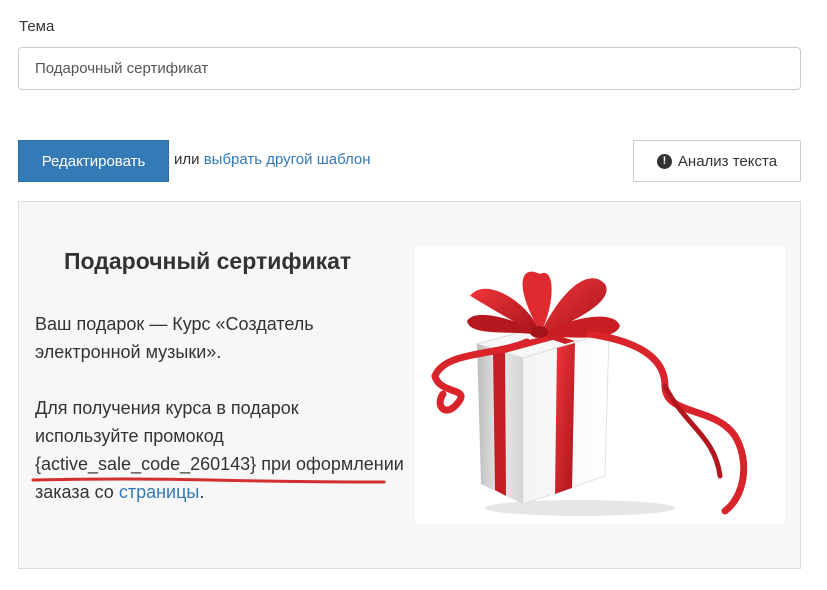 The height and width of the screenshot is (590, 827). I want to click on promo-code-text: {active_sale_code_260143}, so click(146, 464).